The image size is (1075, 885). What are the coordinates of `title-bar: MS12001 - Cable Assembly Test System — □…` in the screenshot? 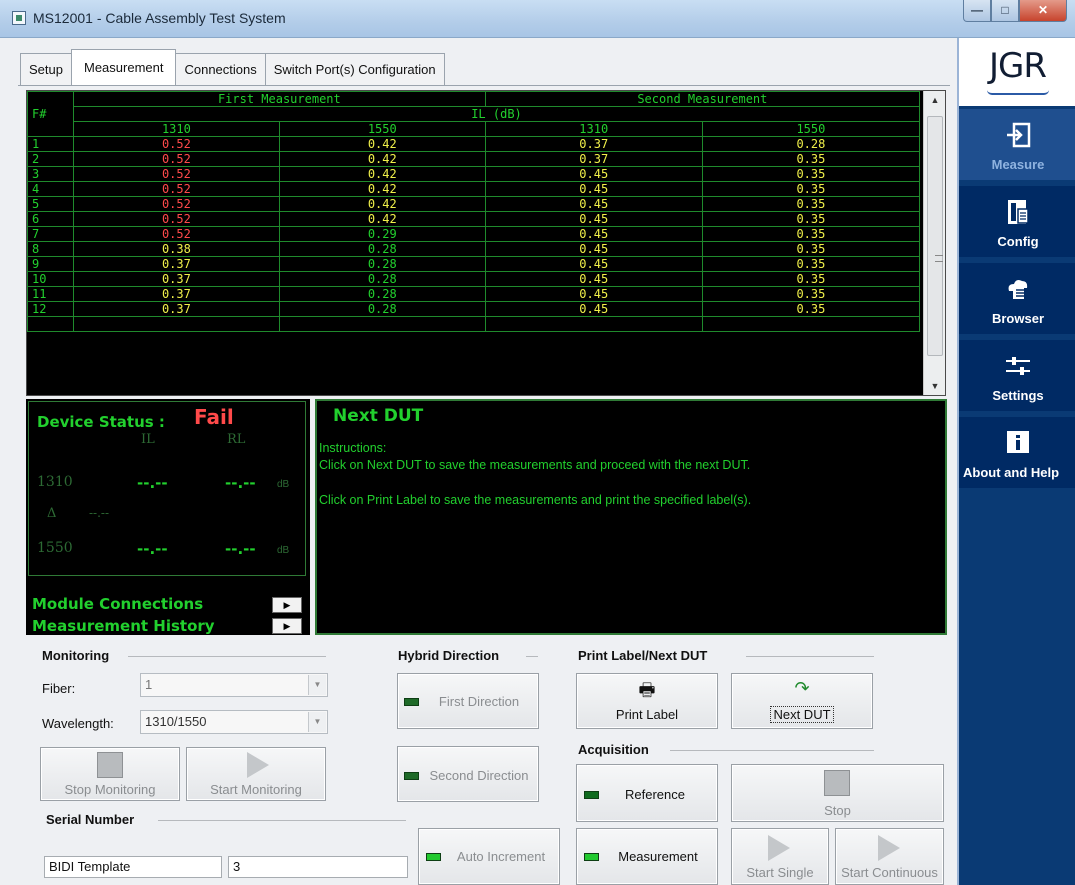 It's located at (537, 19).